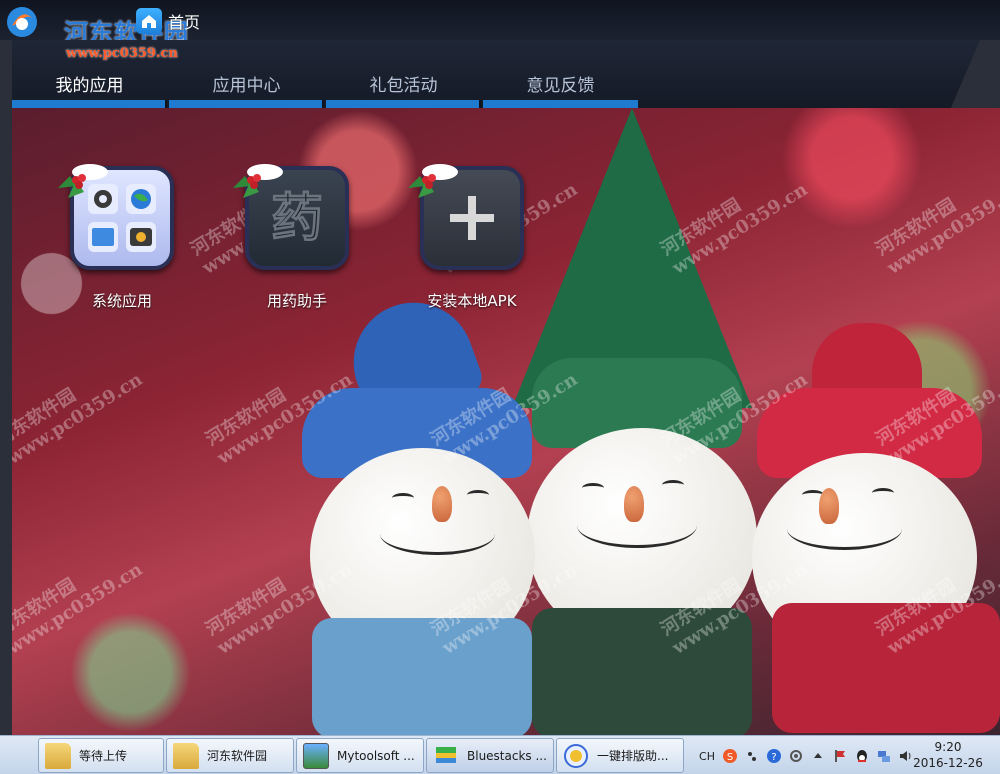  Describe the element at coordinates (576, 756) in the screenshot. I see `typeset-icon` at that location.